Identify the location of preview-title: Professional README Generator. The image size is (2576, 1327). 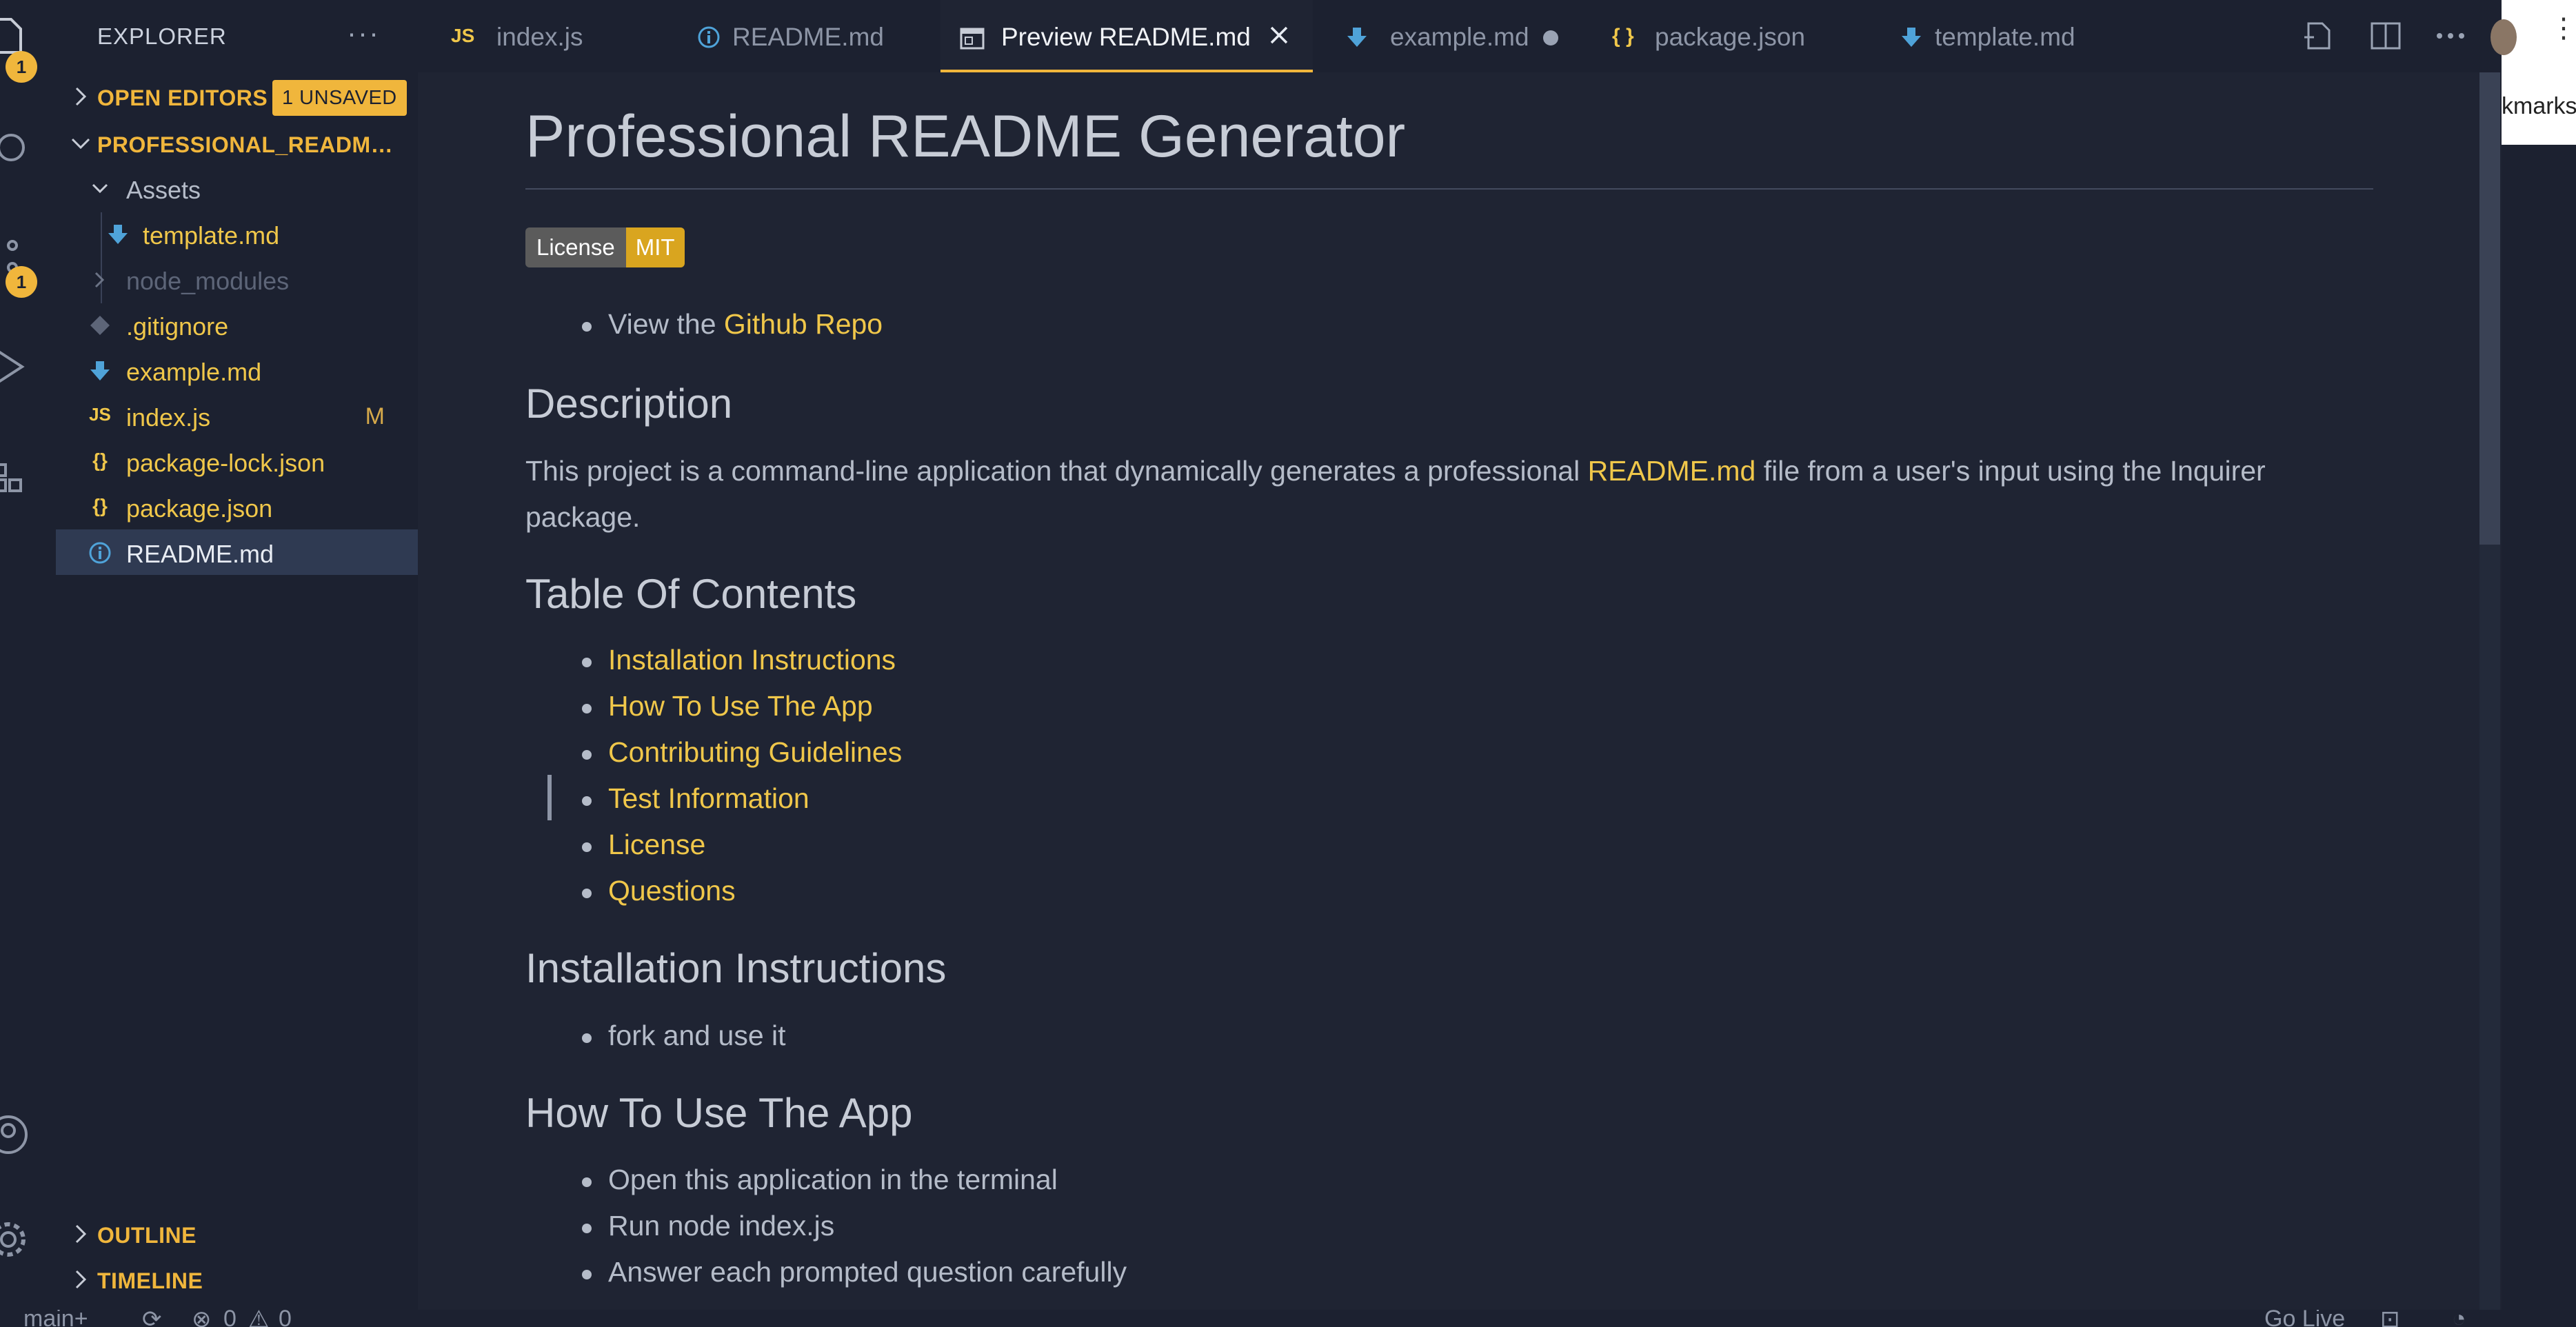
(965, 136).